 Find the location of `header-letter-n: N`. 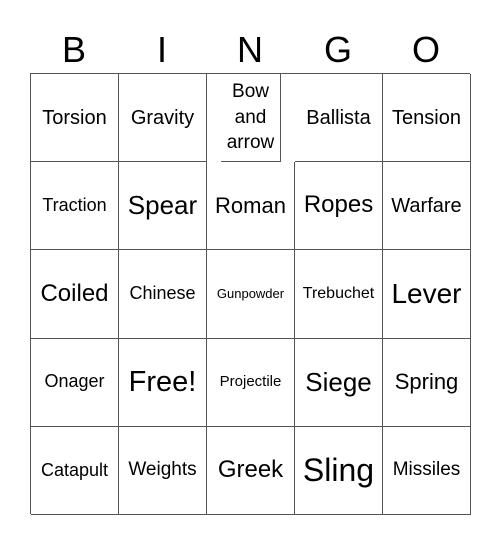

header-letter-n: N is located at coordinates (250, 49).